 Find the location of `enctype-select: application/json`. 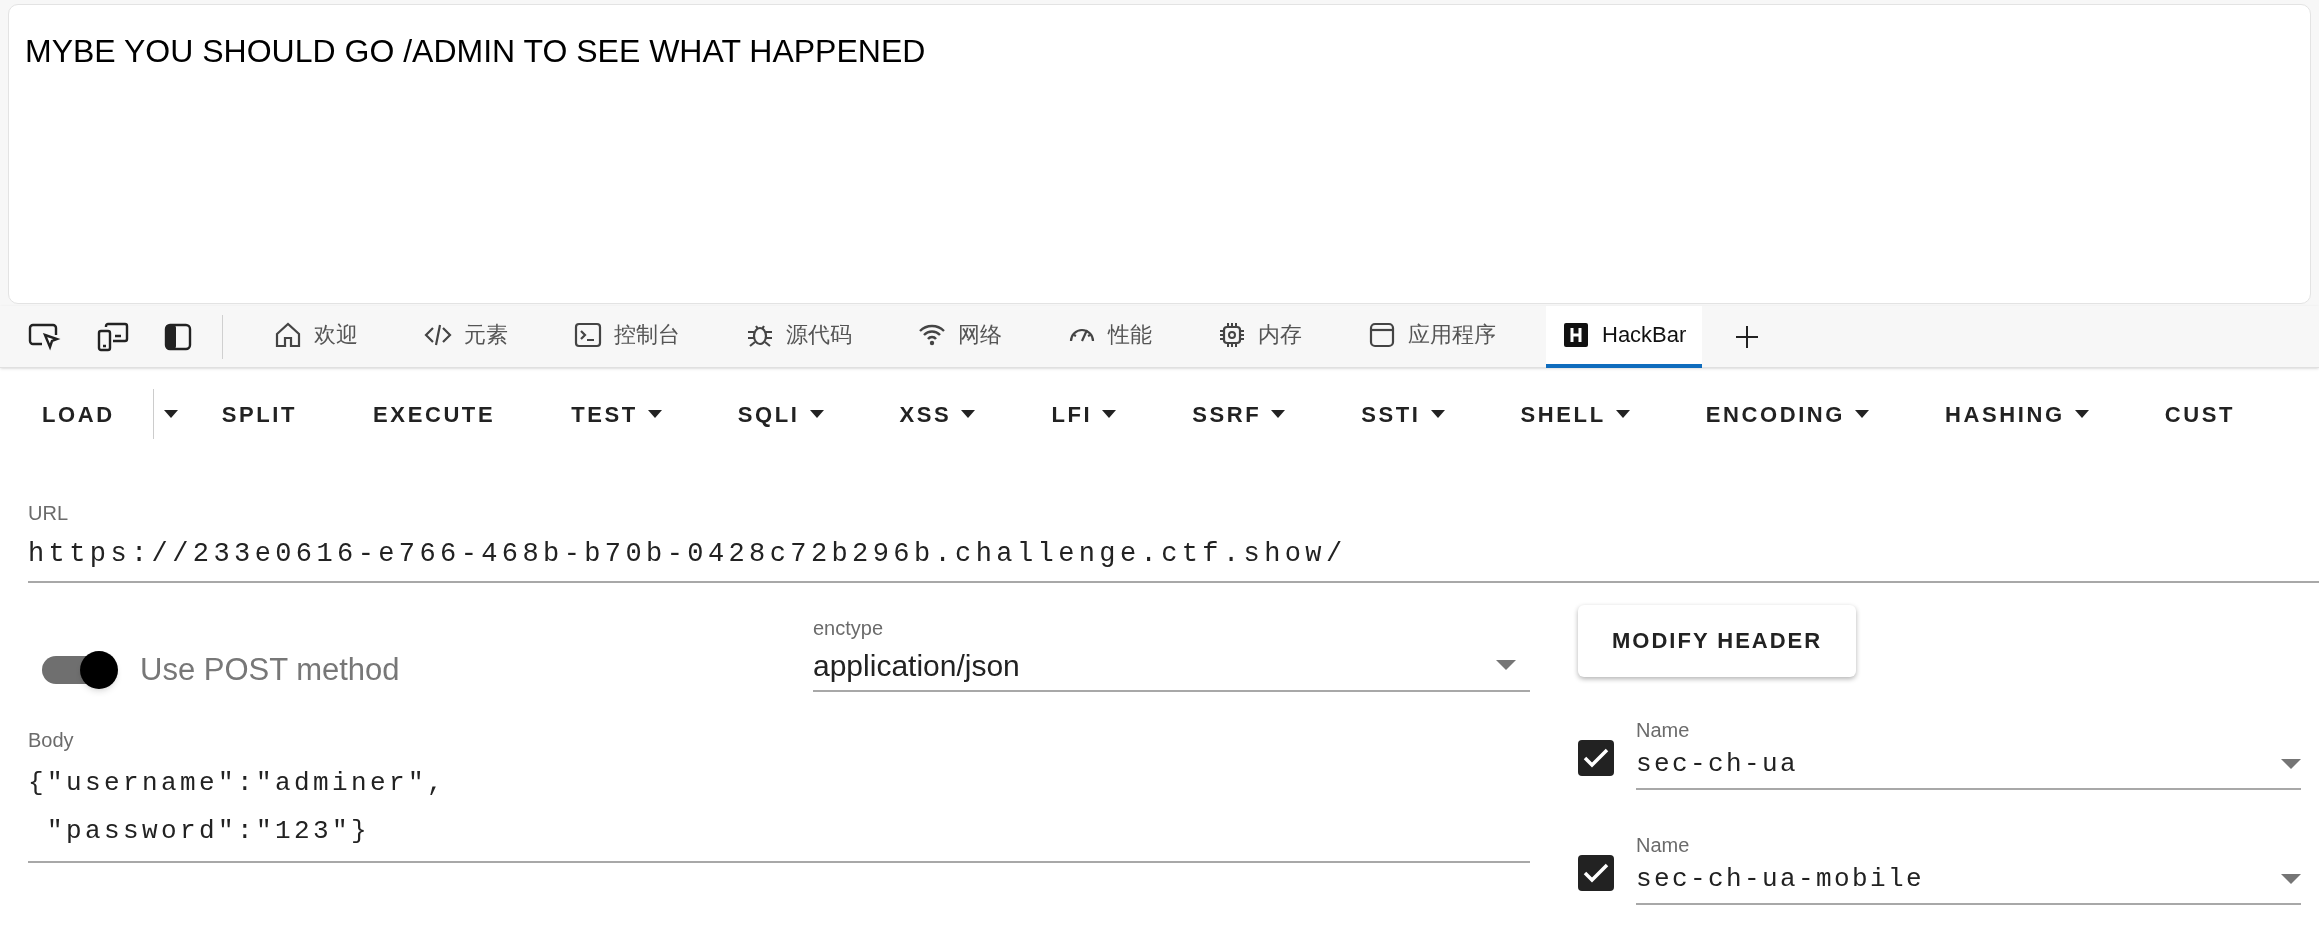

enctype-select: application/json is located at coordinates (1171, 667).